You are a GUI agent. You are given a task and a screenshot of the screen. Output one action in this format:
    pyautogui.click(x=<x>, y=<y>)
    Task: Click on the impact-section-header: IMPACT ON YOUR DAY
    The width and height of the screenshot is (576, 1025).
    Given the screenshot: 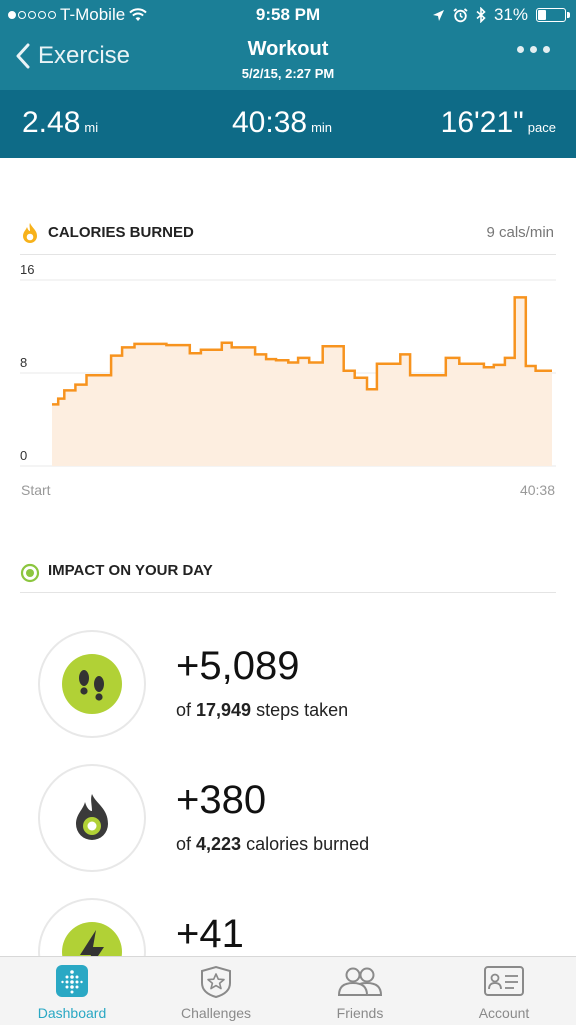 What is the action you would take?
    pyautogui.click(x=288, y=574)
    